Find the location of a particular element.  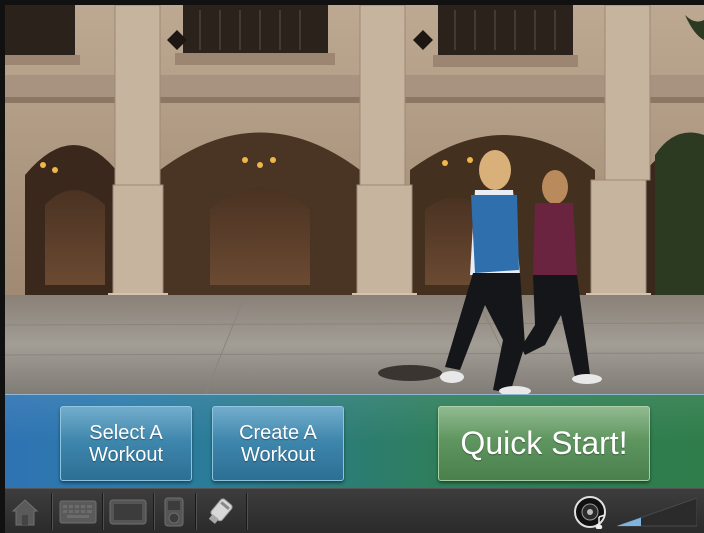

quick-start-button: Quick Start! is located at coordinates (544, 443).